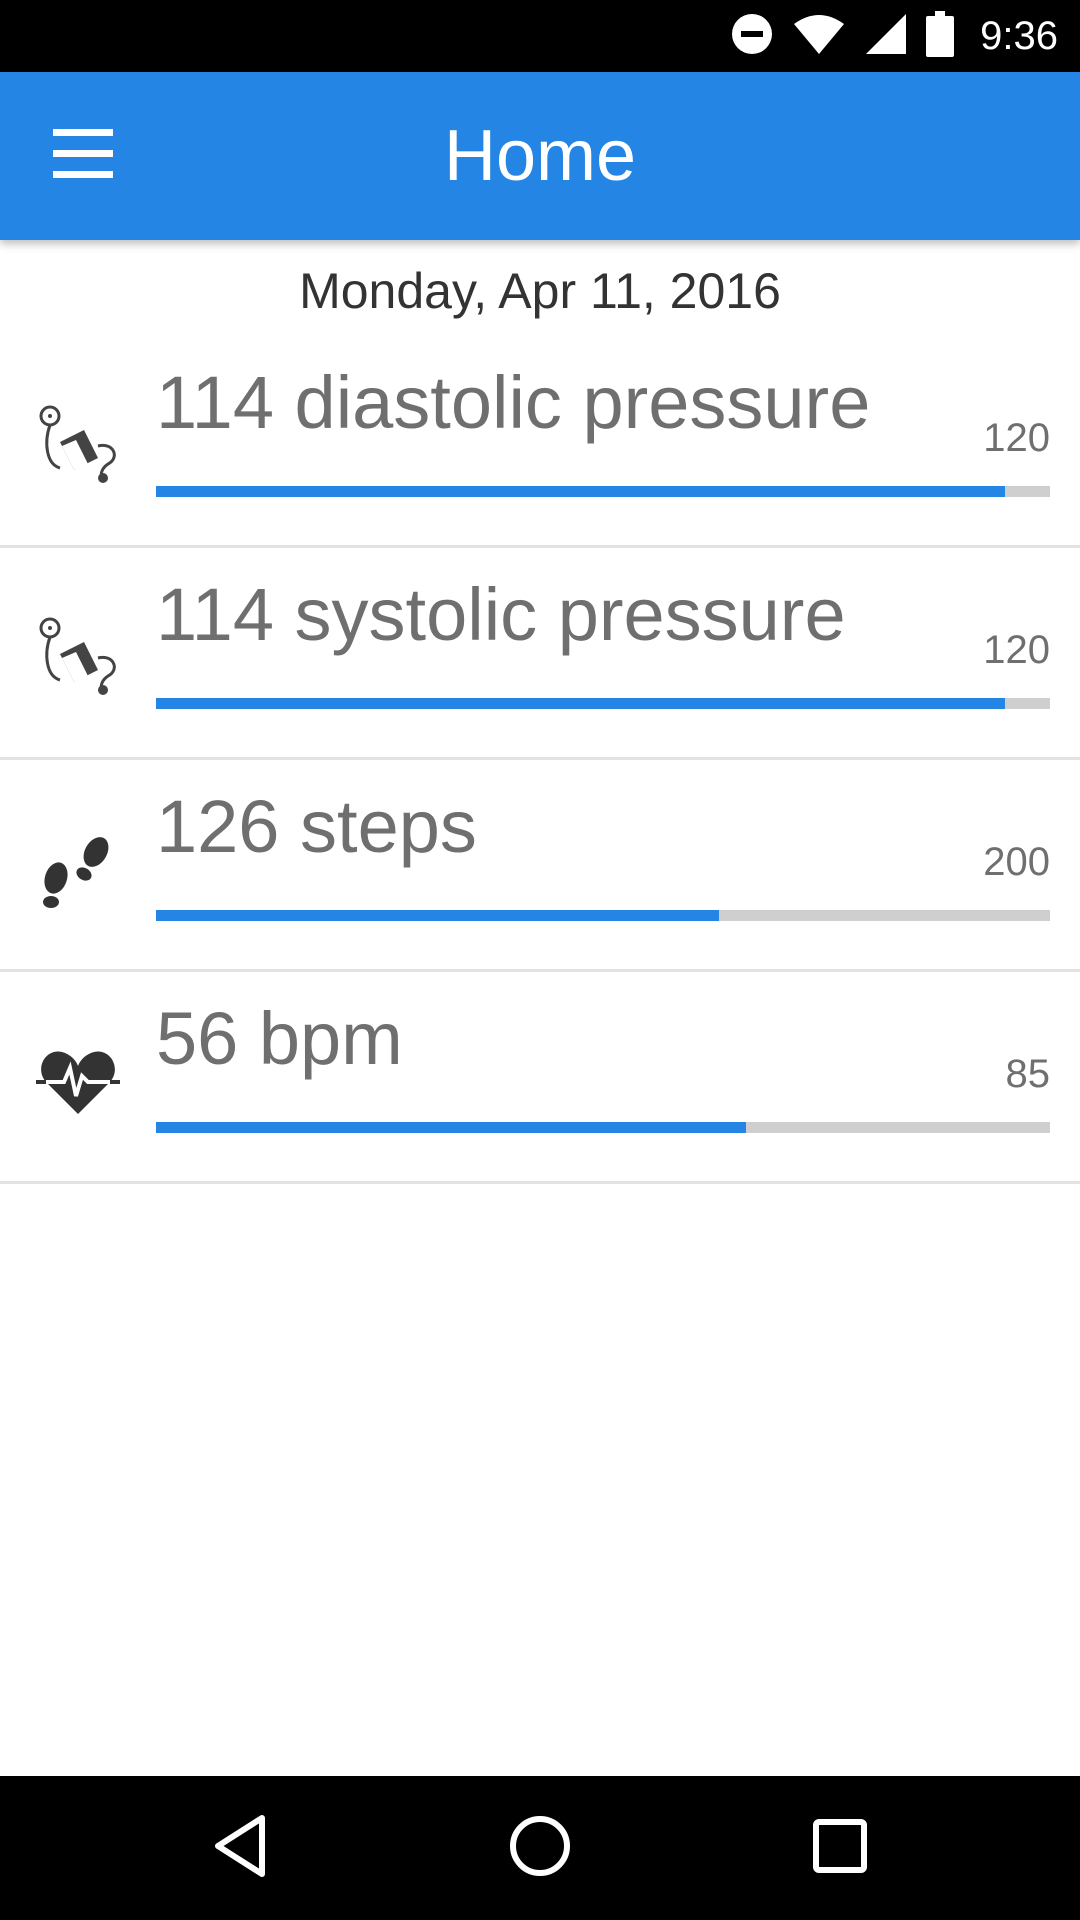  I want to click on date-label: Monday, Apr 11, 2016, so click(540, 291).